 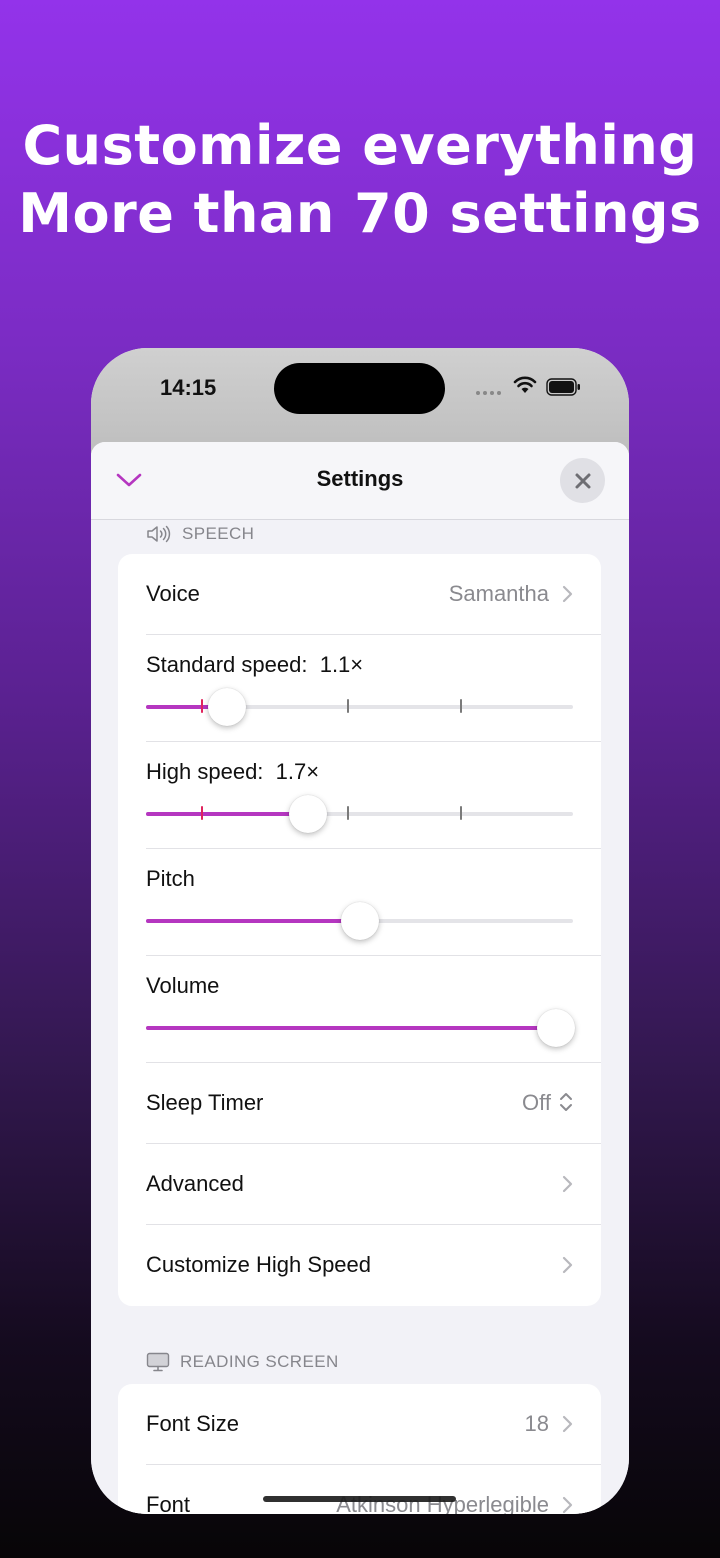 I want to click on volume-row: Volume, so click(x=373, y=1009).